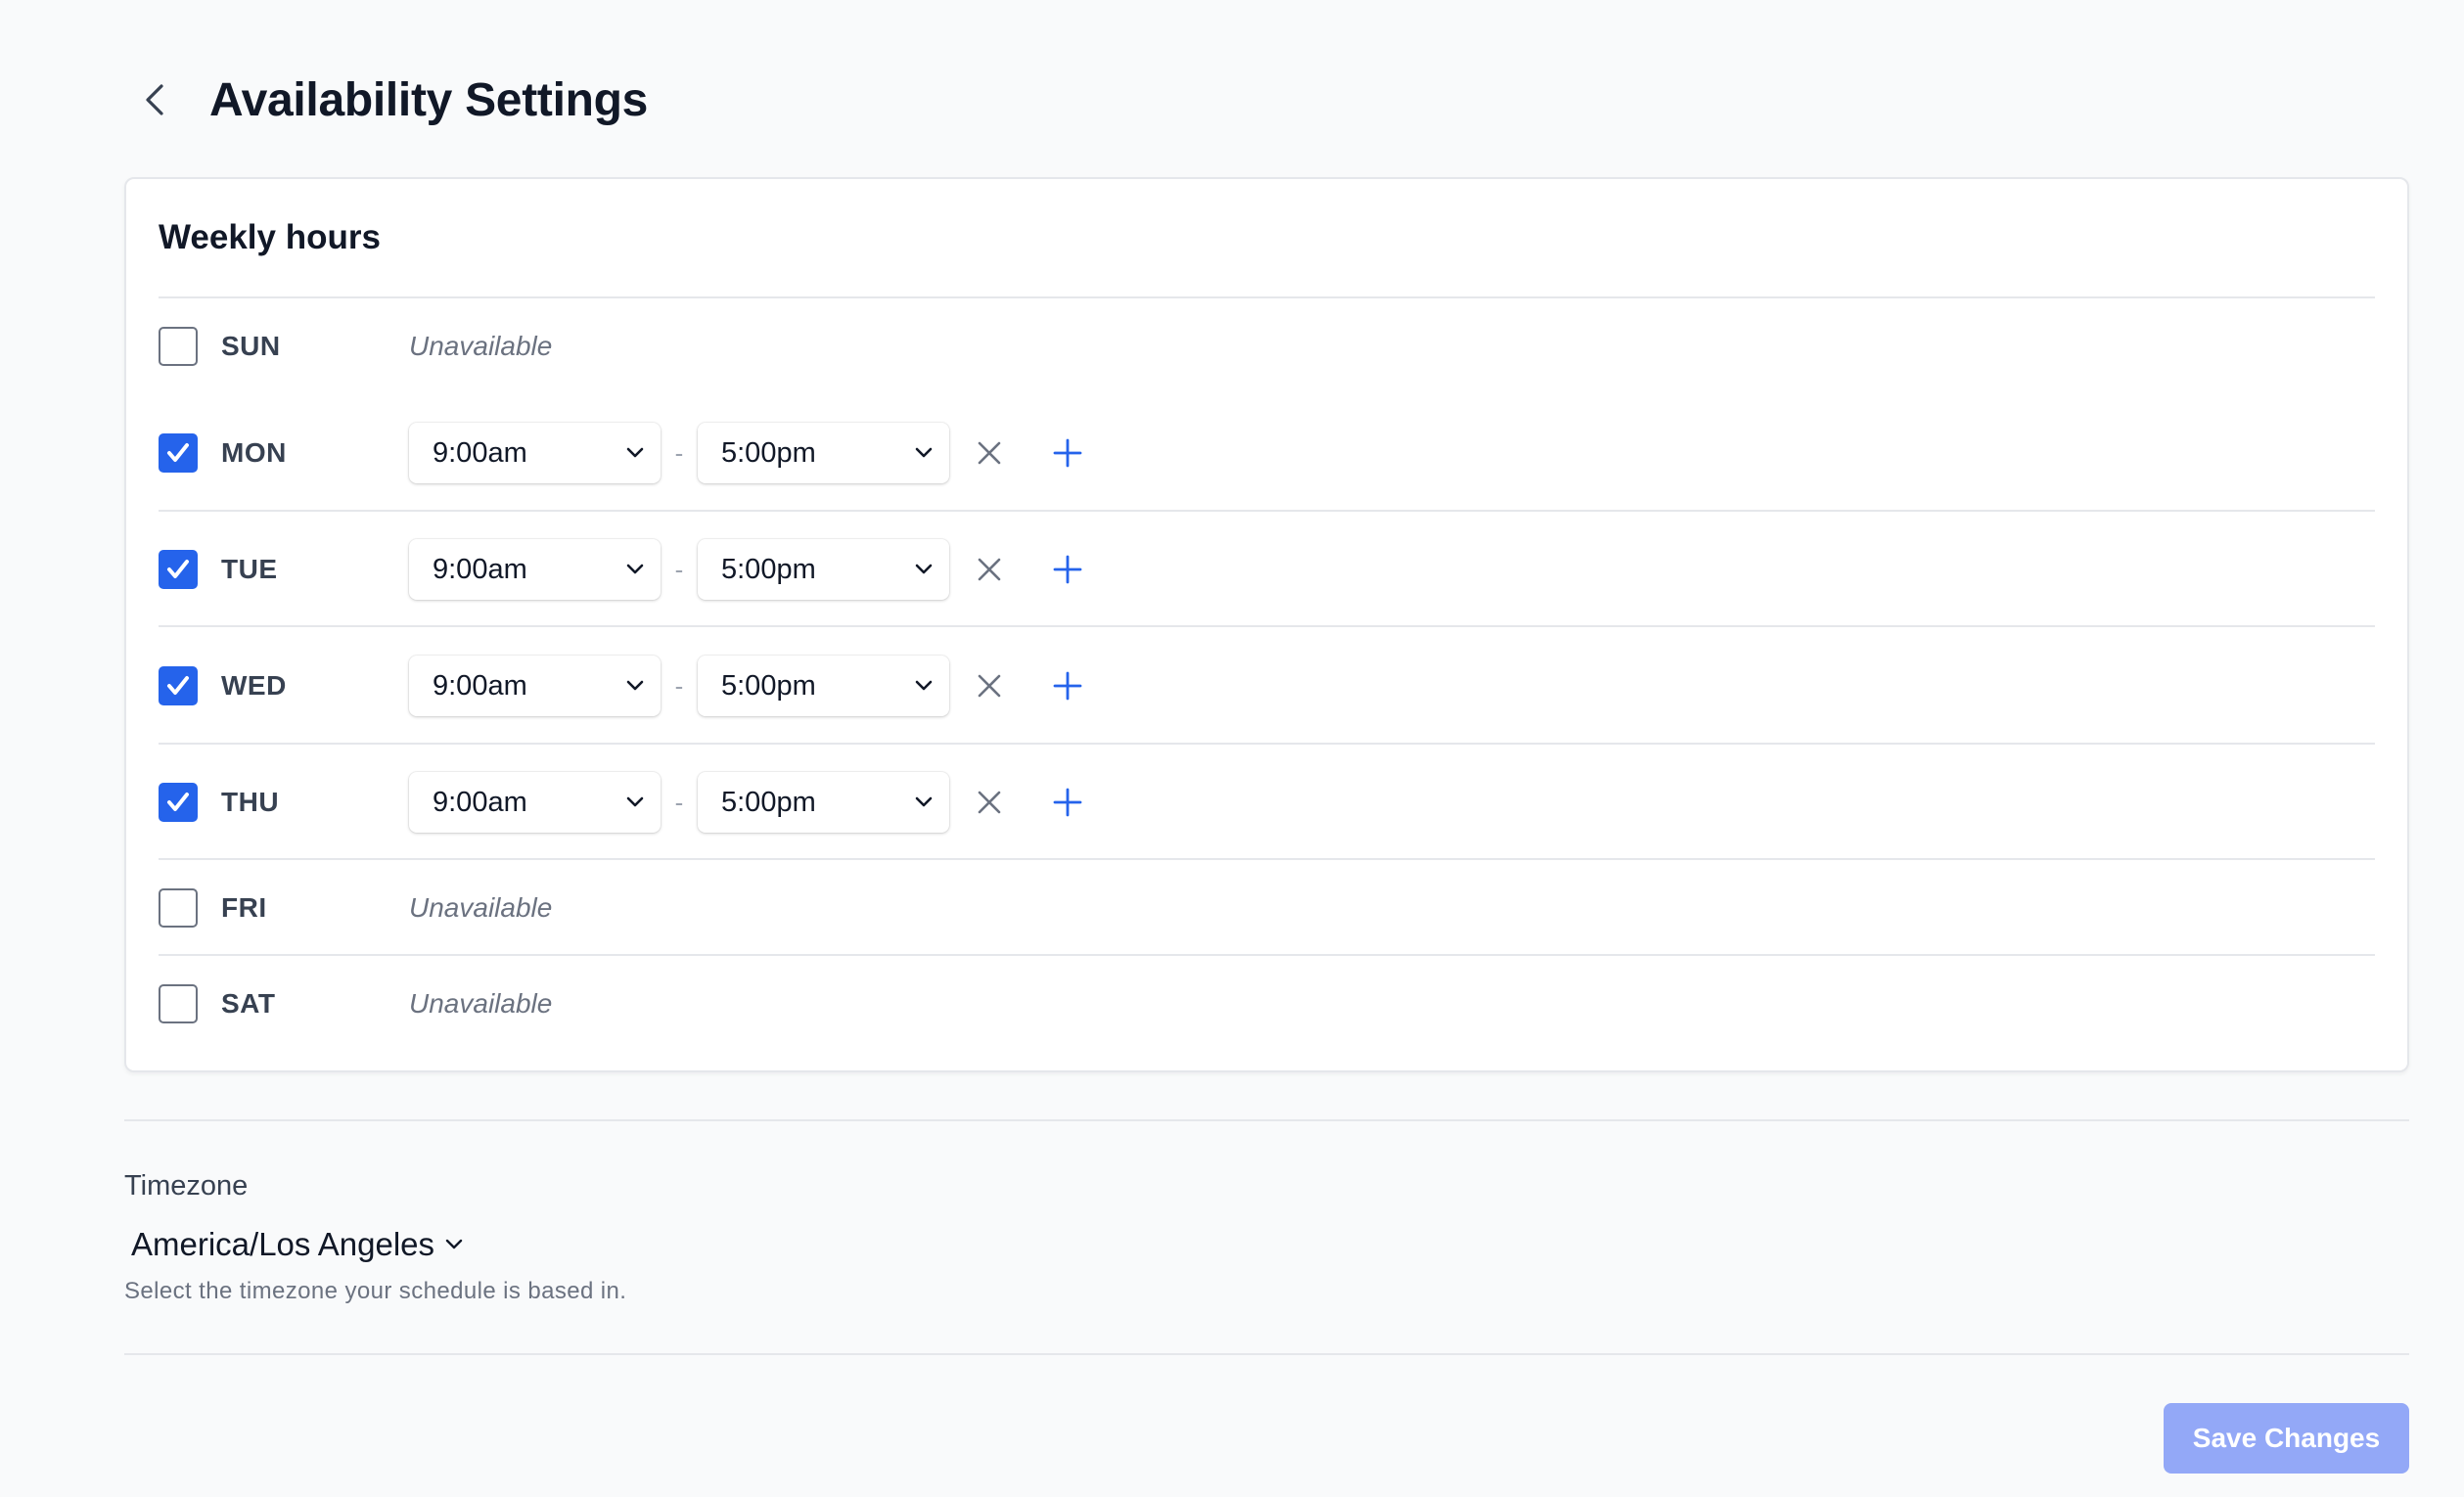 The width and height of the screenshot is (2464, 1497). What do you see at coordinates (254, 452) in the screenshot?
I see `day-label: MON` at bounding box center [254, 452].